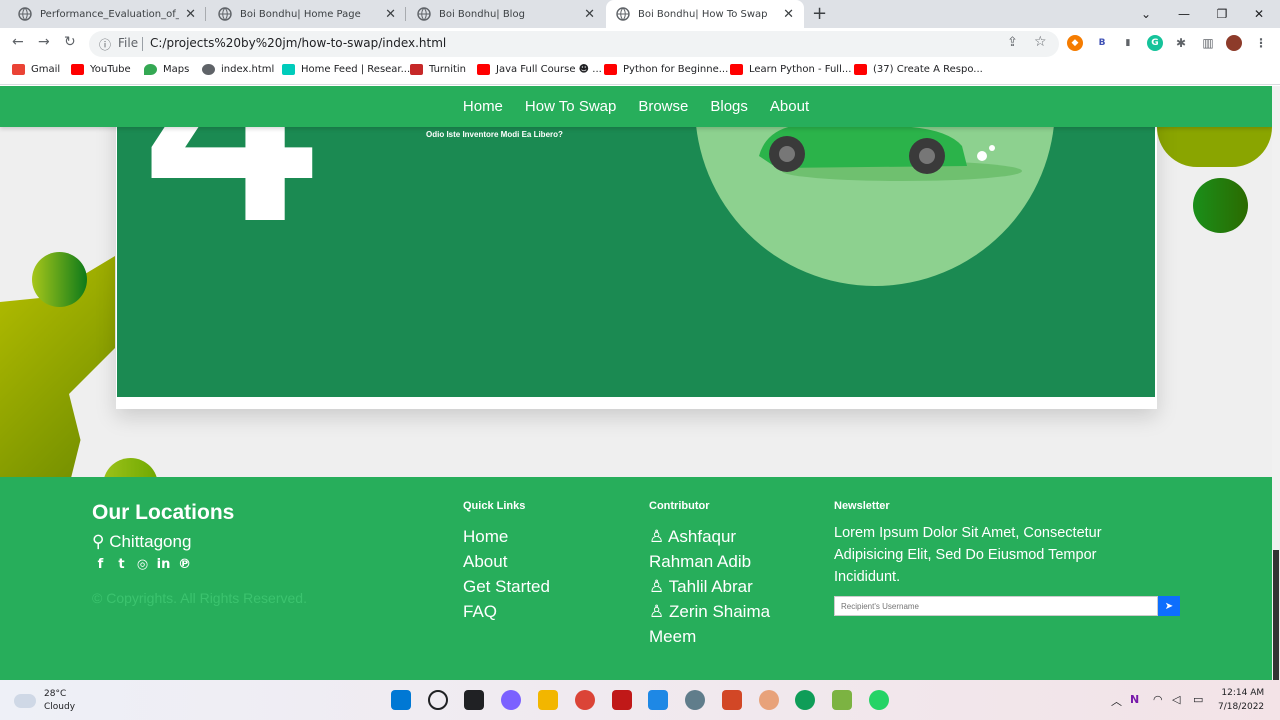  Describe the element at coordinates (105, 44) in the screenshot. I see `info-icon: ⓘ` at that location.